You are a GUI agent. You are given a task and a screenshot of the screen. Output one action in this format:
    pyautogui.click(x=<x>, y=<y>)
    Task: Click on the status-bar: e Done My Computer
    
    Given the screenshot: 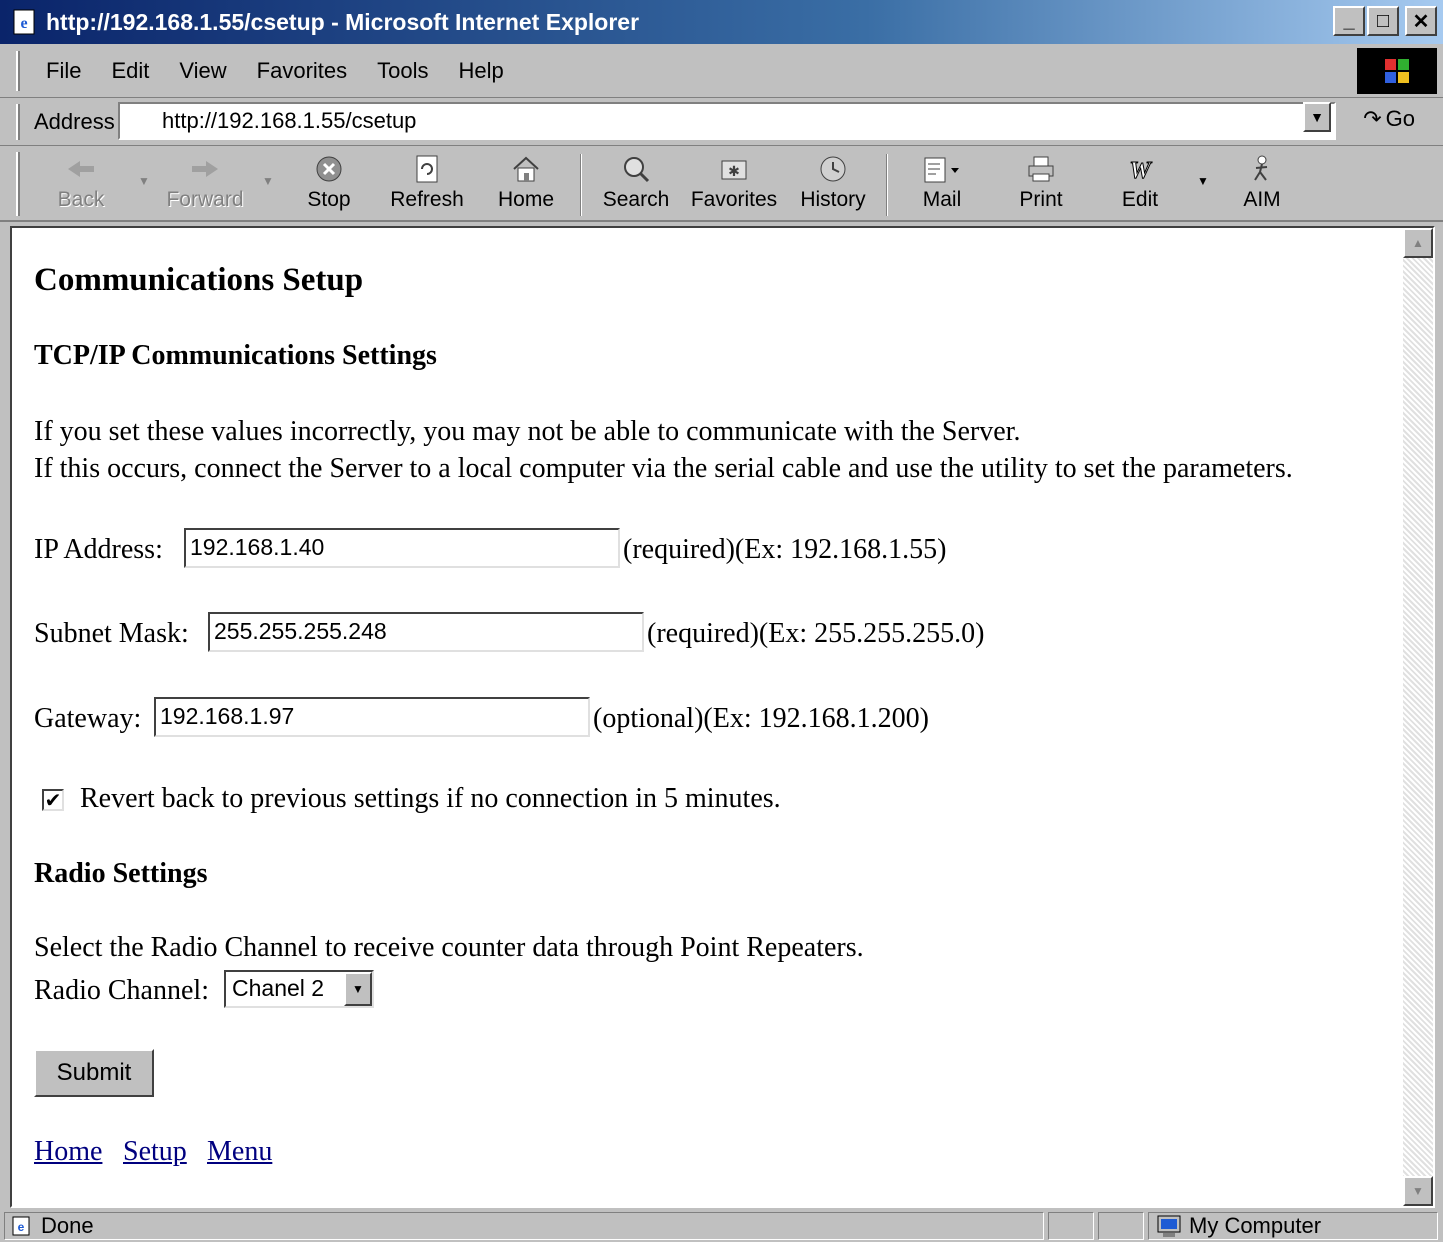 What is the action you would take?
    pyautogui.click(x=721, y=1226)
    